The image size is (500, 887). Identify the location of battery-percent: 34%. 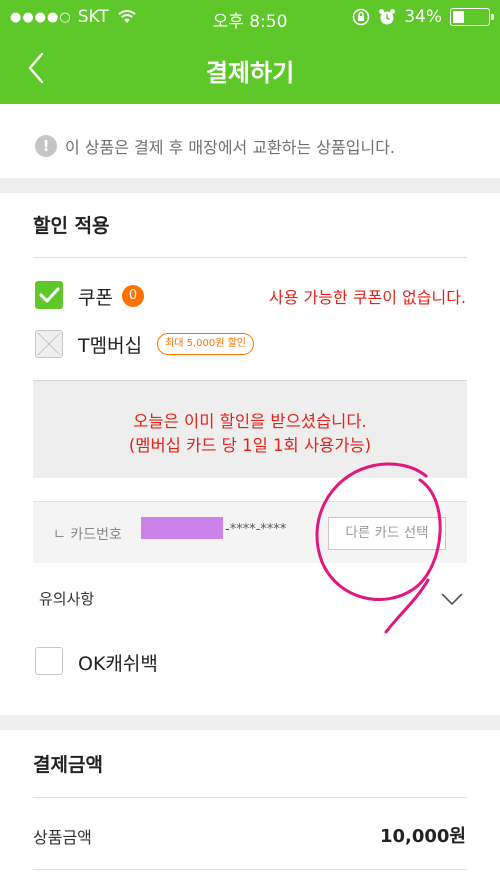
(423, 17).